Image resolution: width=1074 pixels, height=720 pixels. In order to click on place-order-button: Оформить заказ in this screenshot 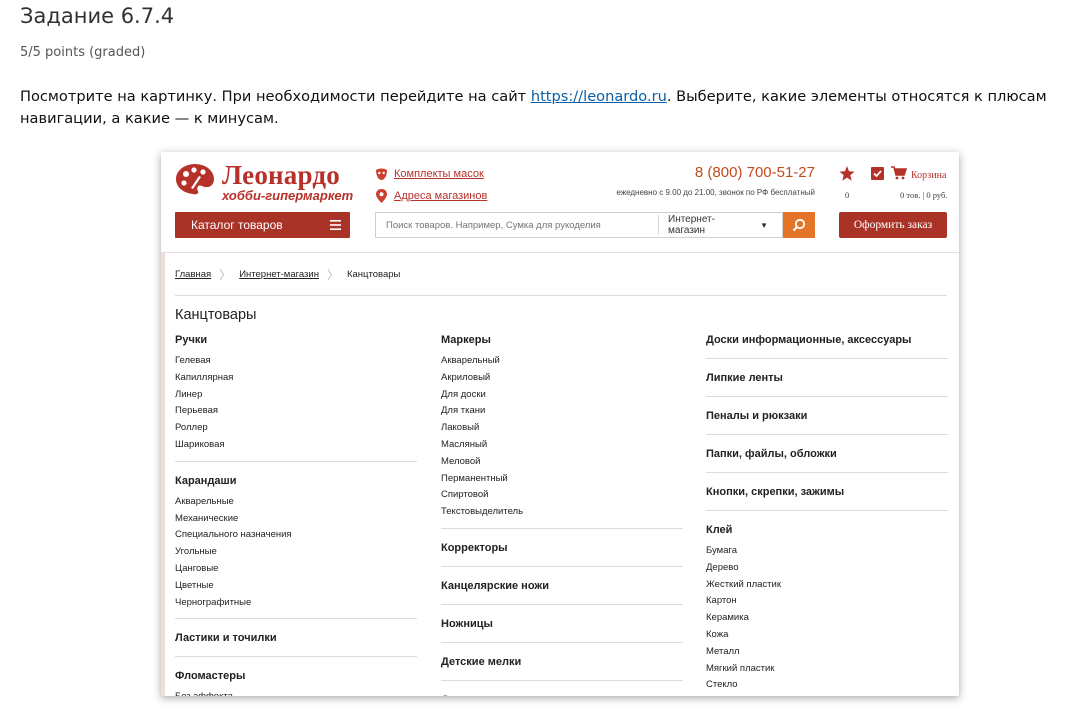, I will do `click(893, 225)`.